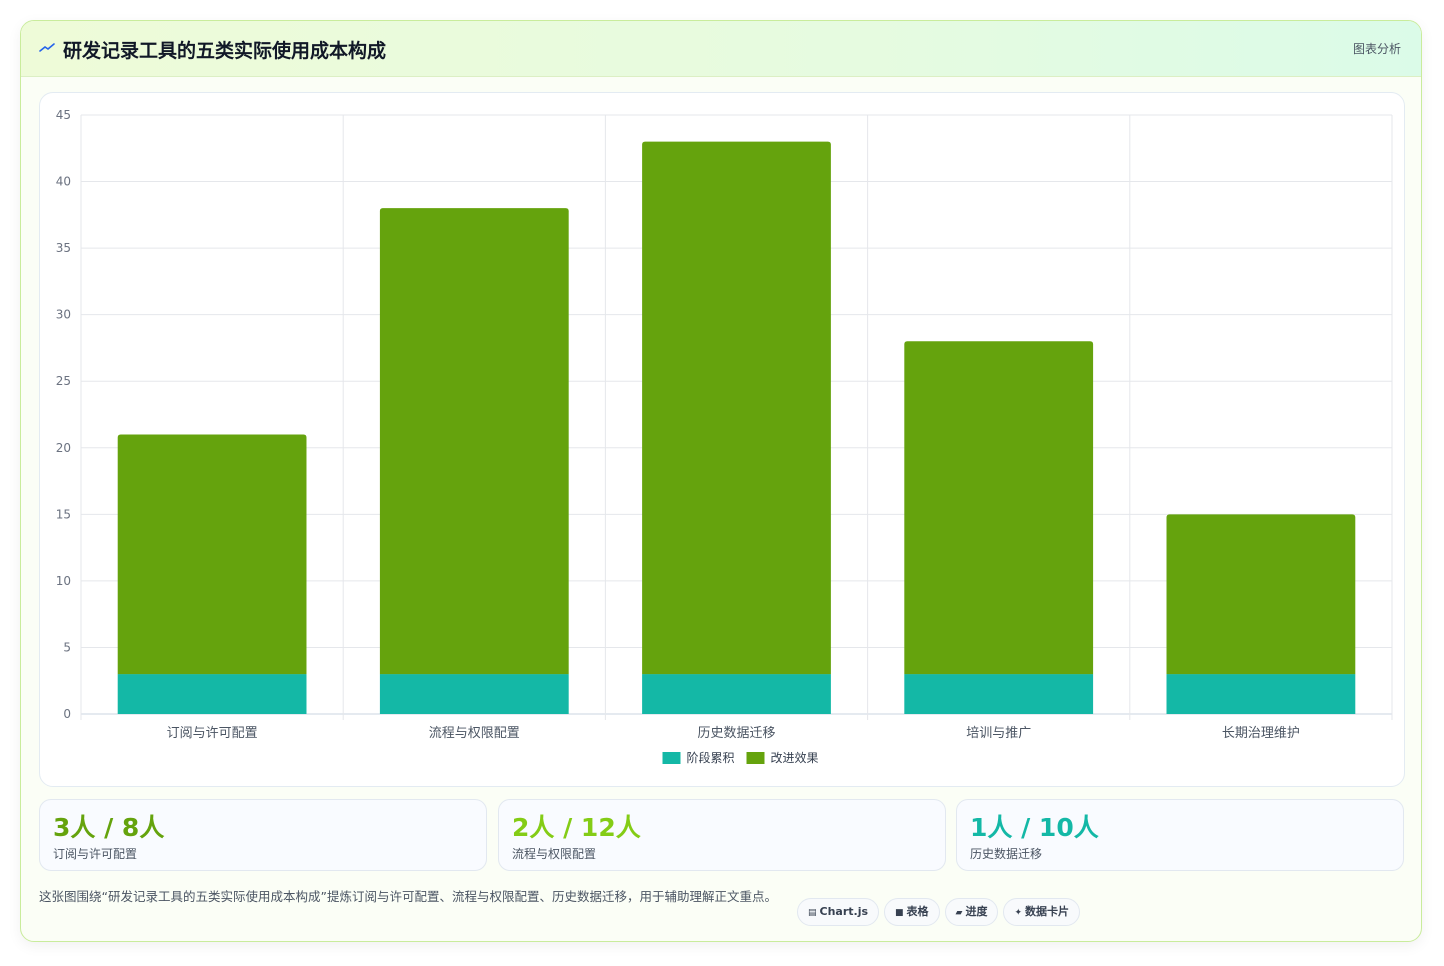 The image size is (1444, 966). Describe the element at coordinates (736, 733) in the screenshot. I see `x-category-label: 历史数据迁移` at that location.